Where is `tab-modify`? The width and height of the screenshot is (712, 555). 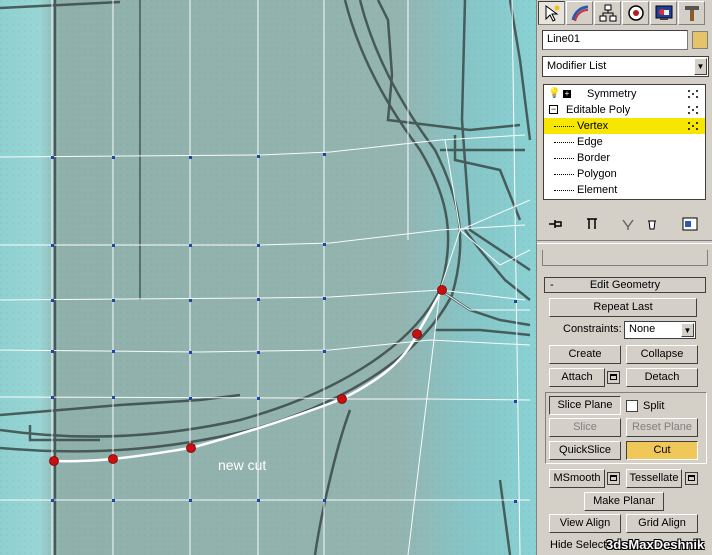
tab-modify is located at coordinates (579, 13).